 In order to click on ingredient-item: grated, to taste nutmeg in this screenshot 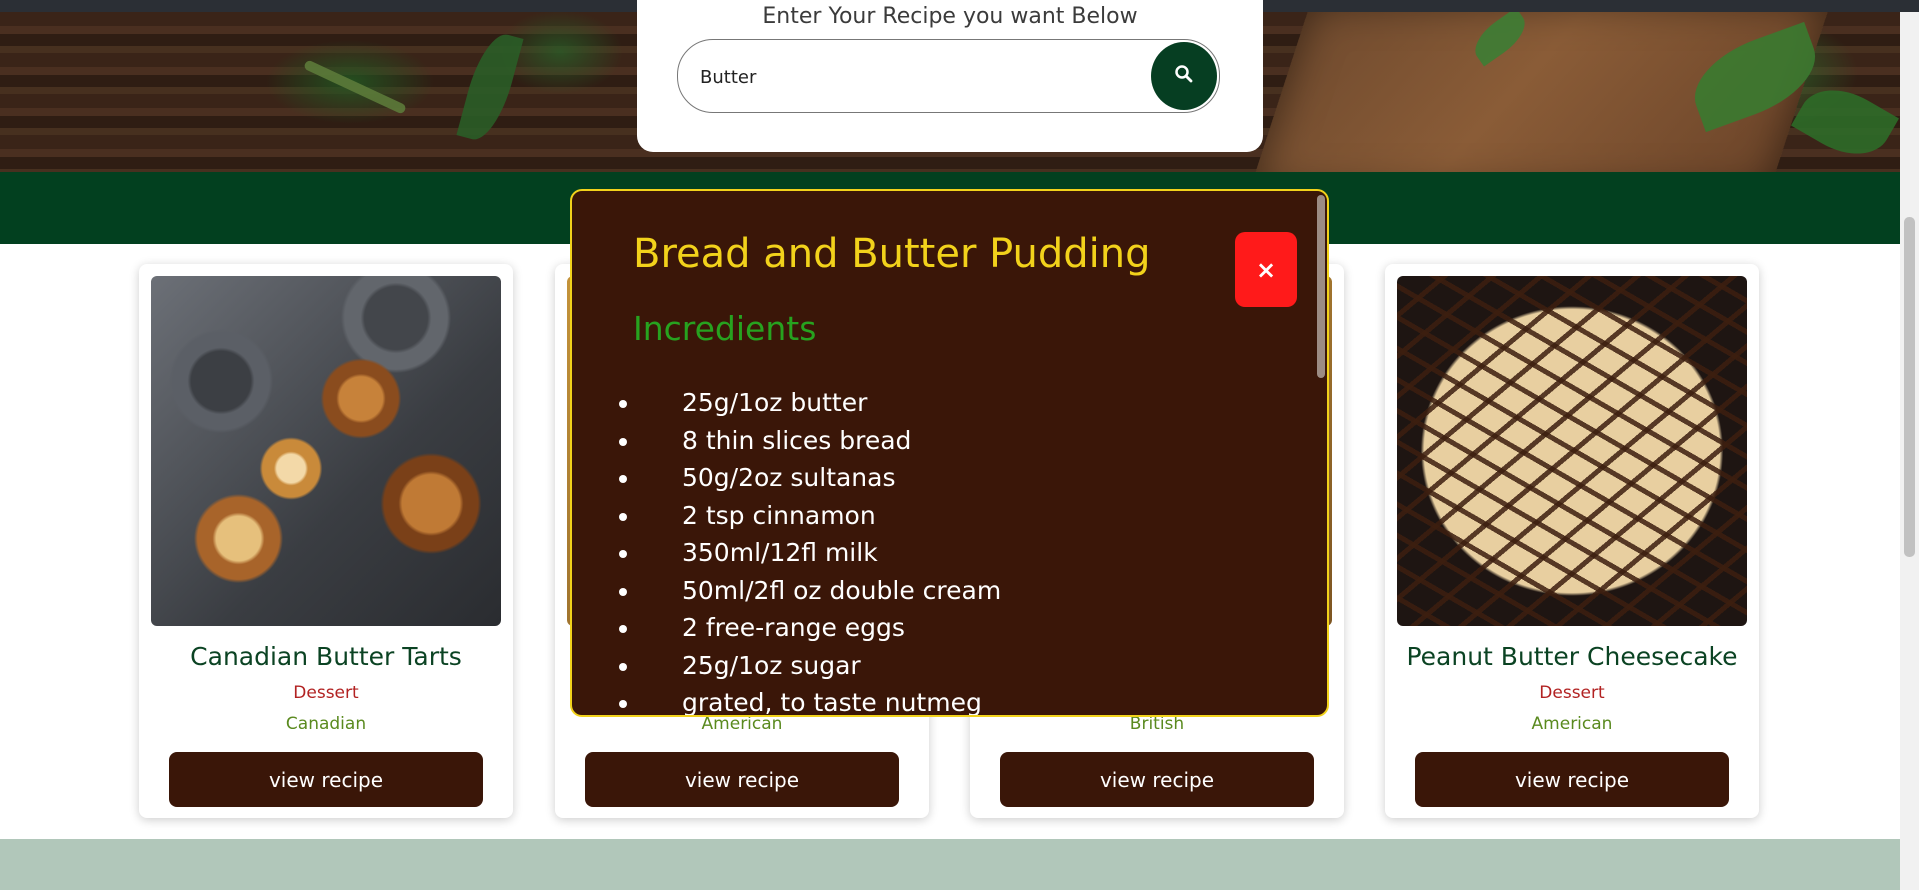, I will do `click(804, 699)`.